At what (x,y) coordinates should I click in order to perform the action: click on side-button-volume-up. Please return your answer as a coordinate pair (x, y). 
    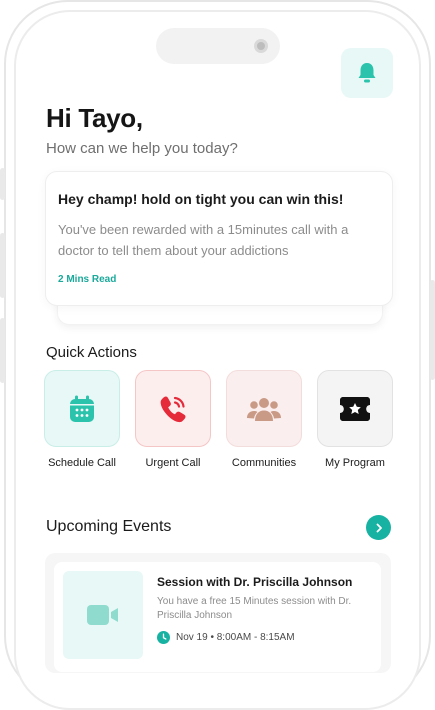
    Looking at the image, I should click on (2, 265).